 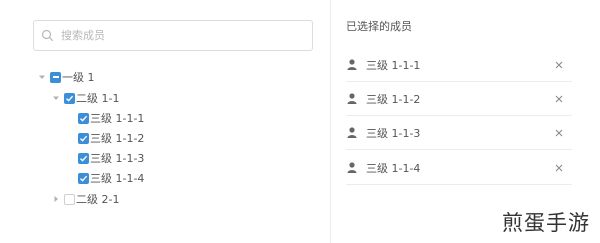 I want to click on tree-node-level3: 三级 1-1-2, so click(x=111, y=138).